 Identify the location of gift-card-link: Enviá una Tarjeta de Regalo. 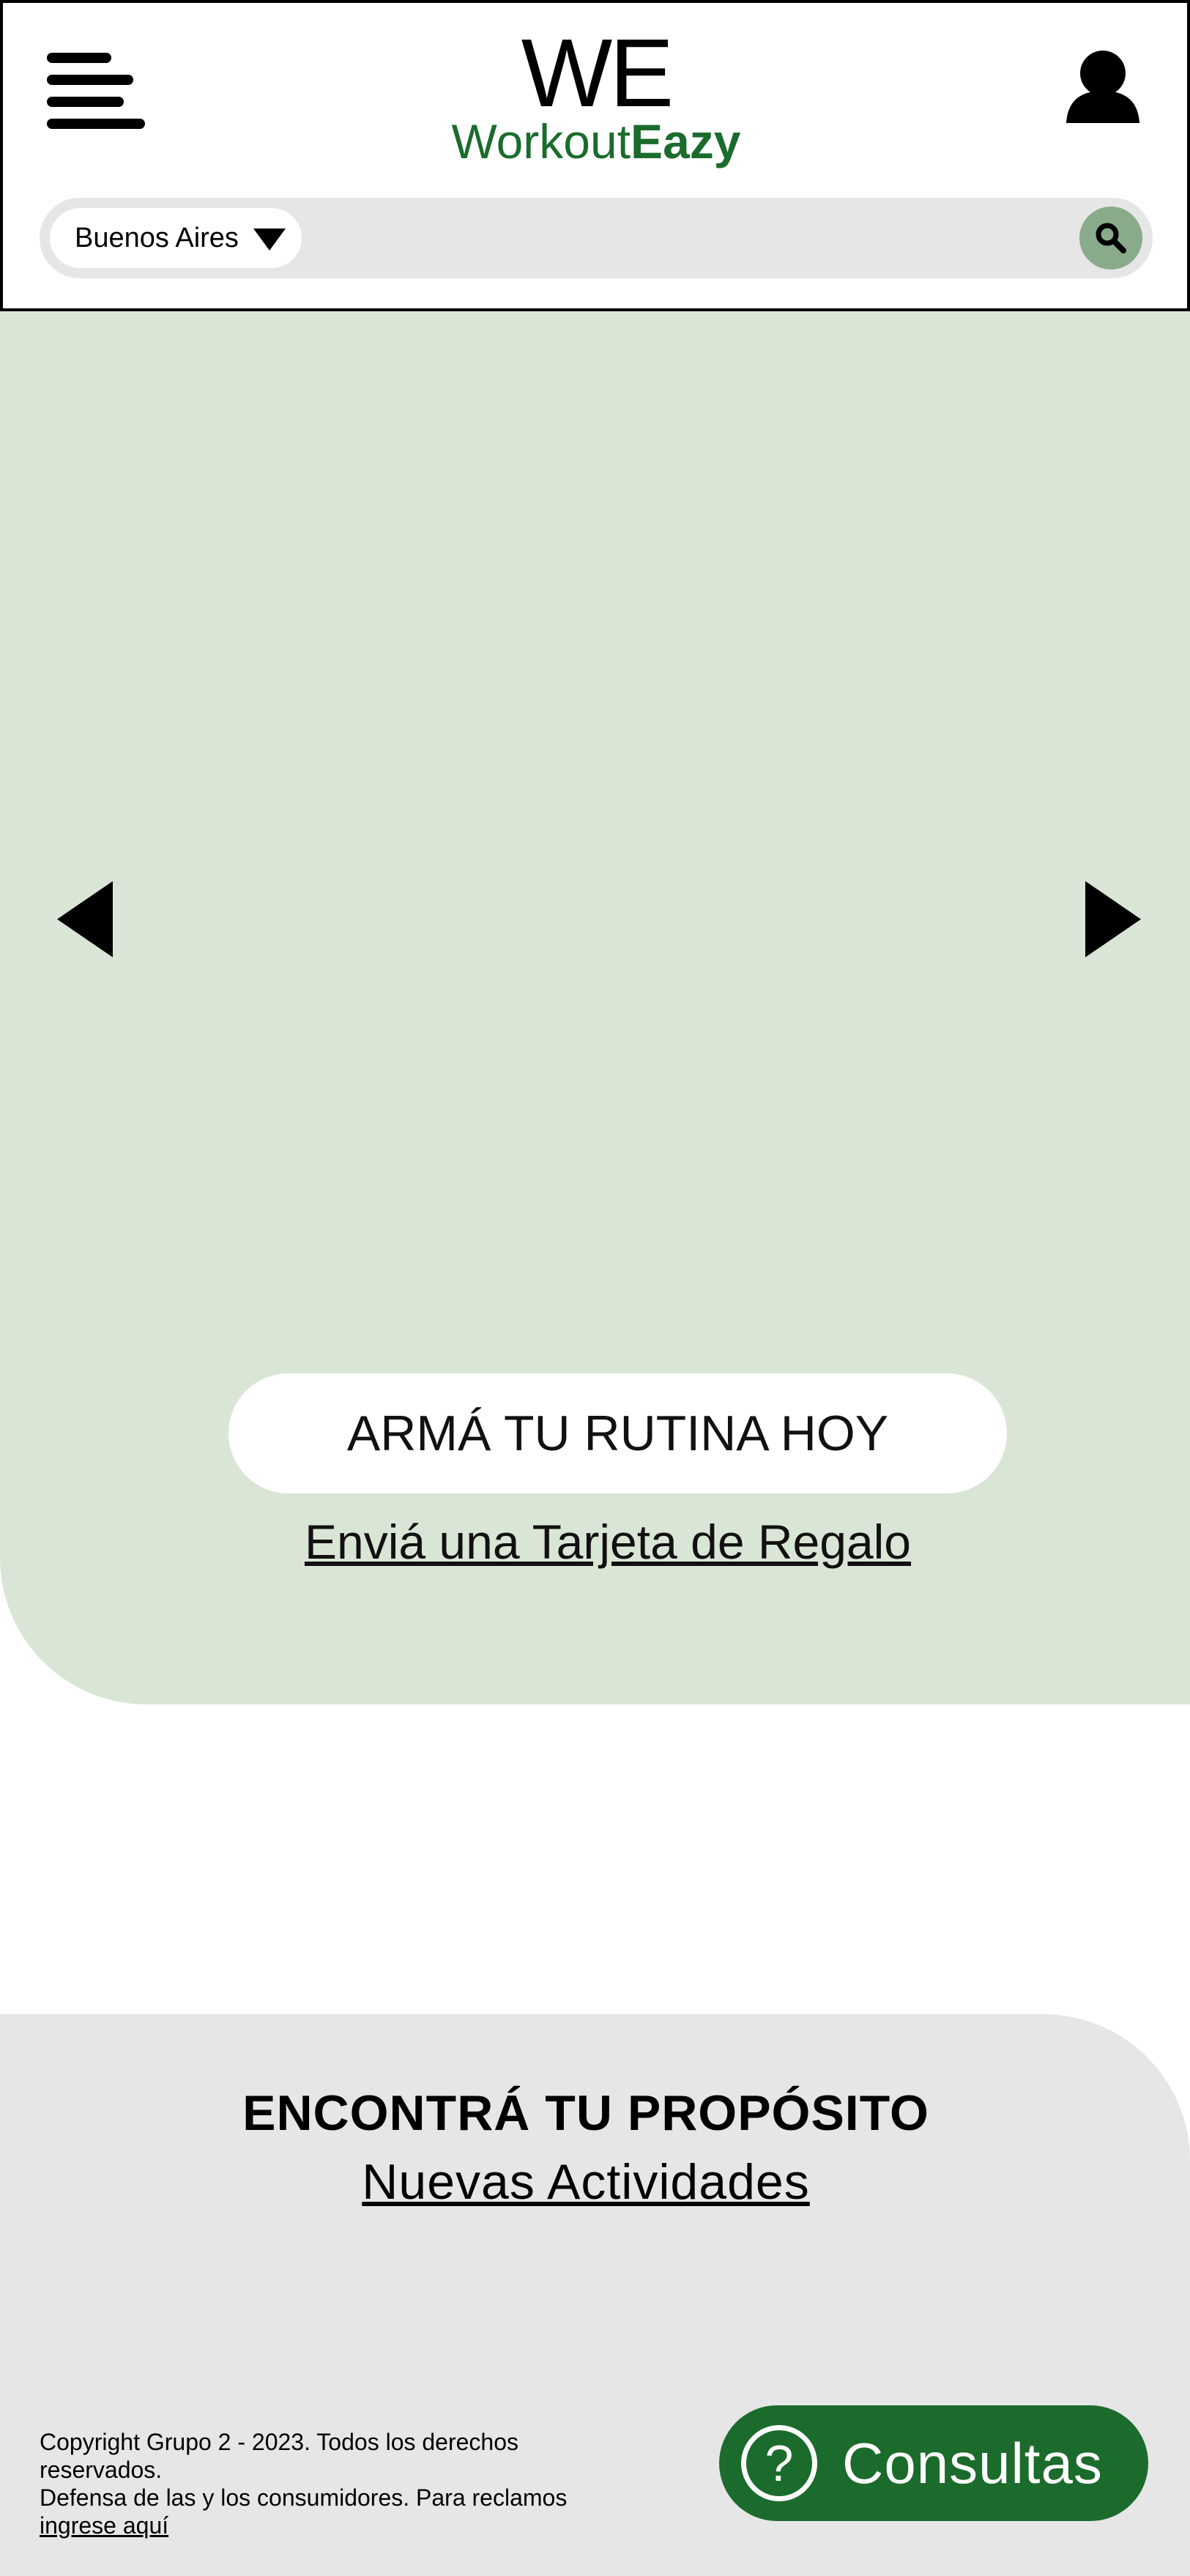
(595, 1542).